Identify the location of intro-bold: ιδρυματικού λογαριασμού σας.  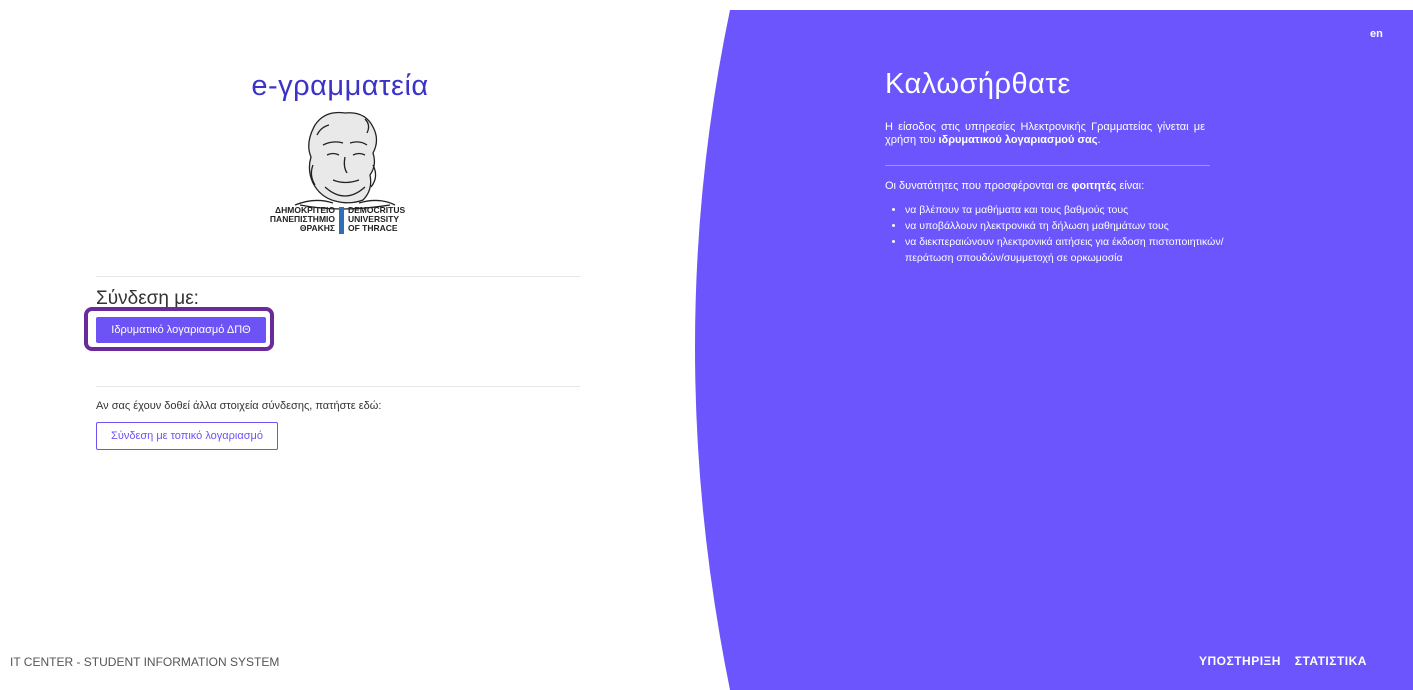
(1018, 140).